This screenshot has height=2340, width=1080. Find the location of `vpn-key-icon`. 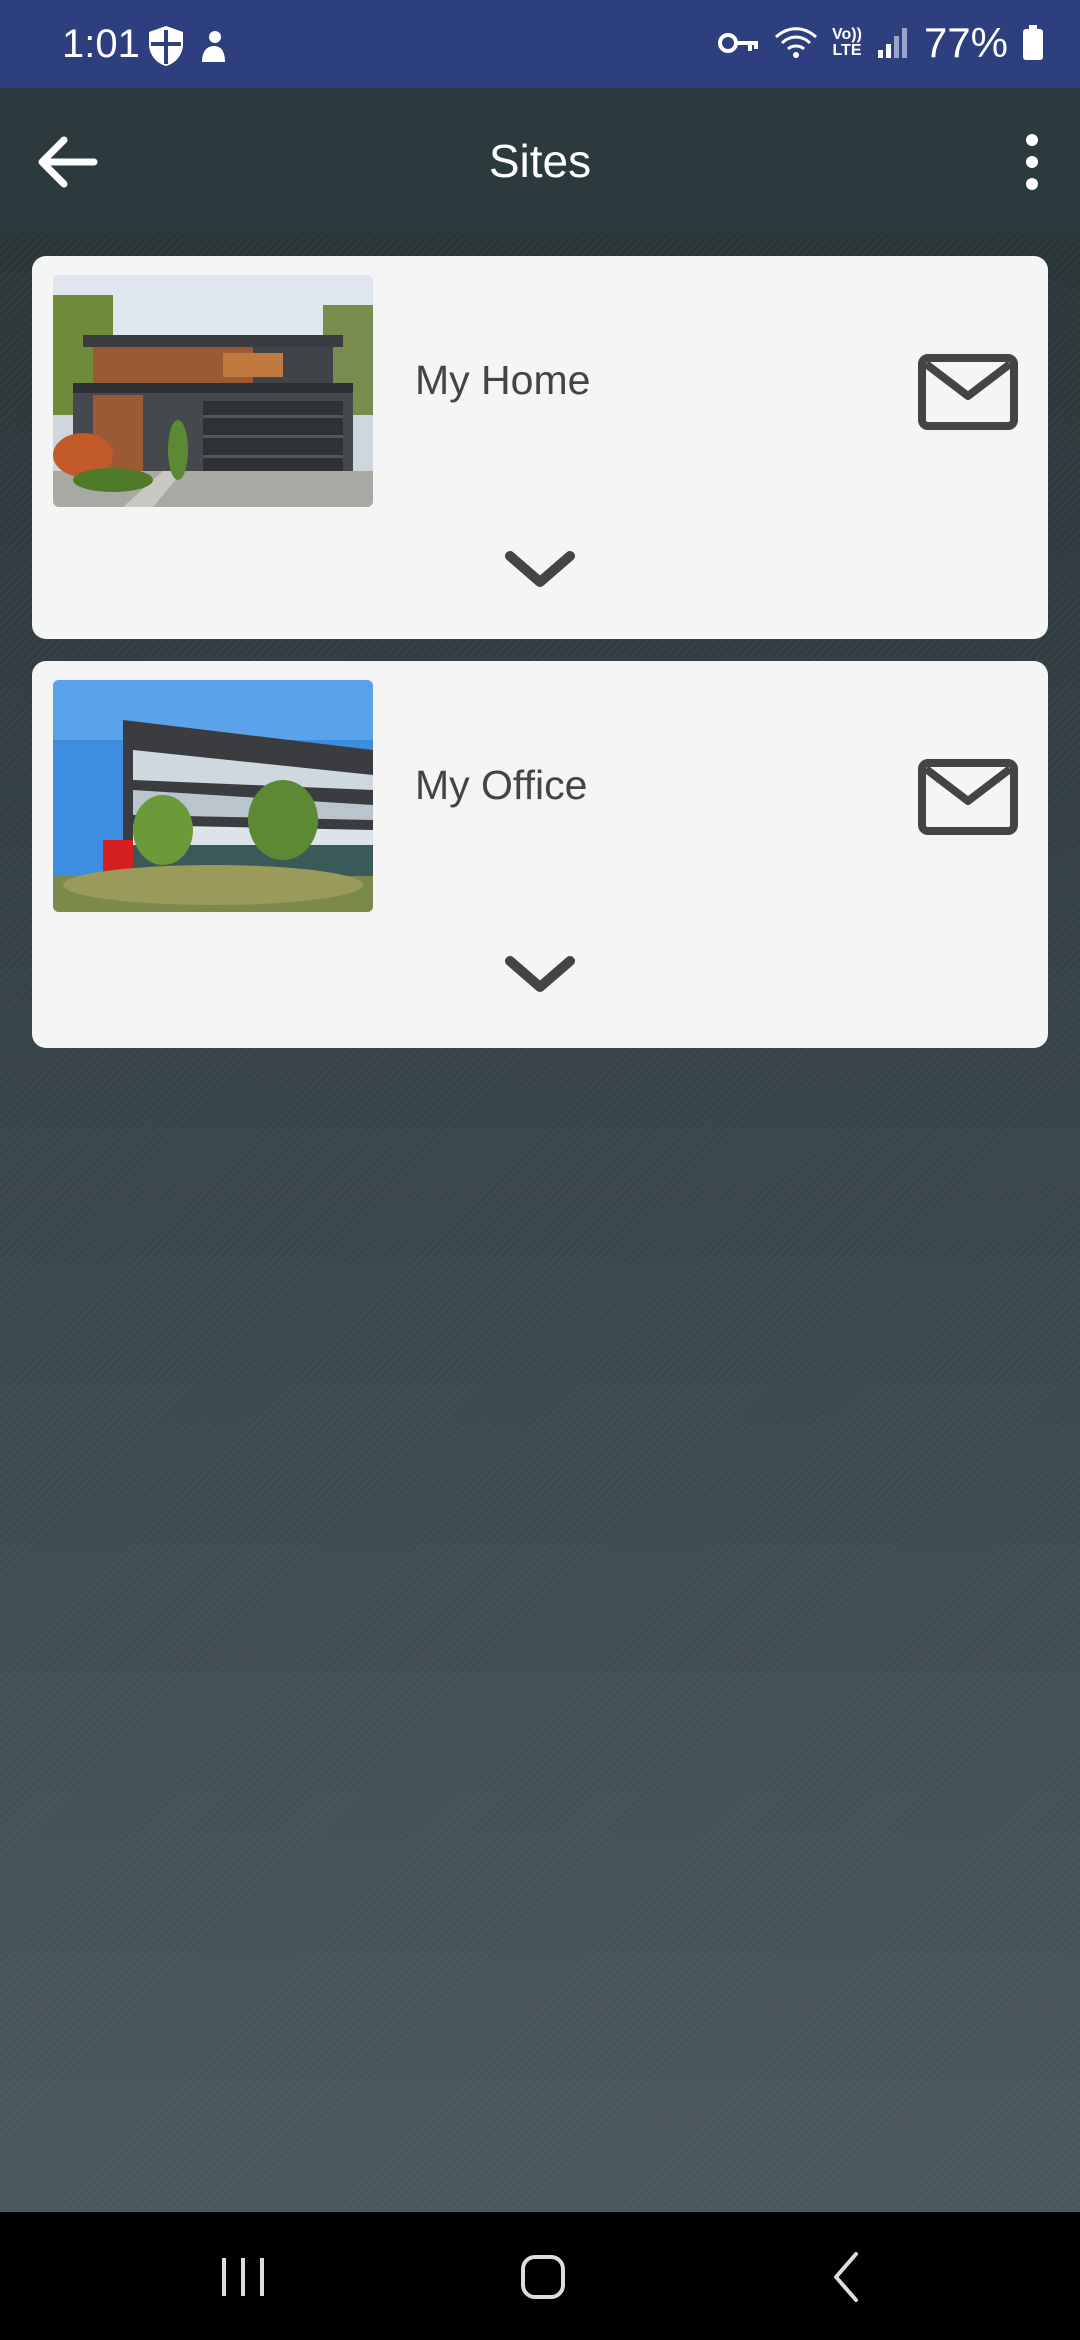

vpn-key-icon is located at coordinates (738, 43).